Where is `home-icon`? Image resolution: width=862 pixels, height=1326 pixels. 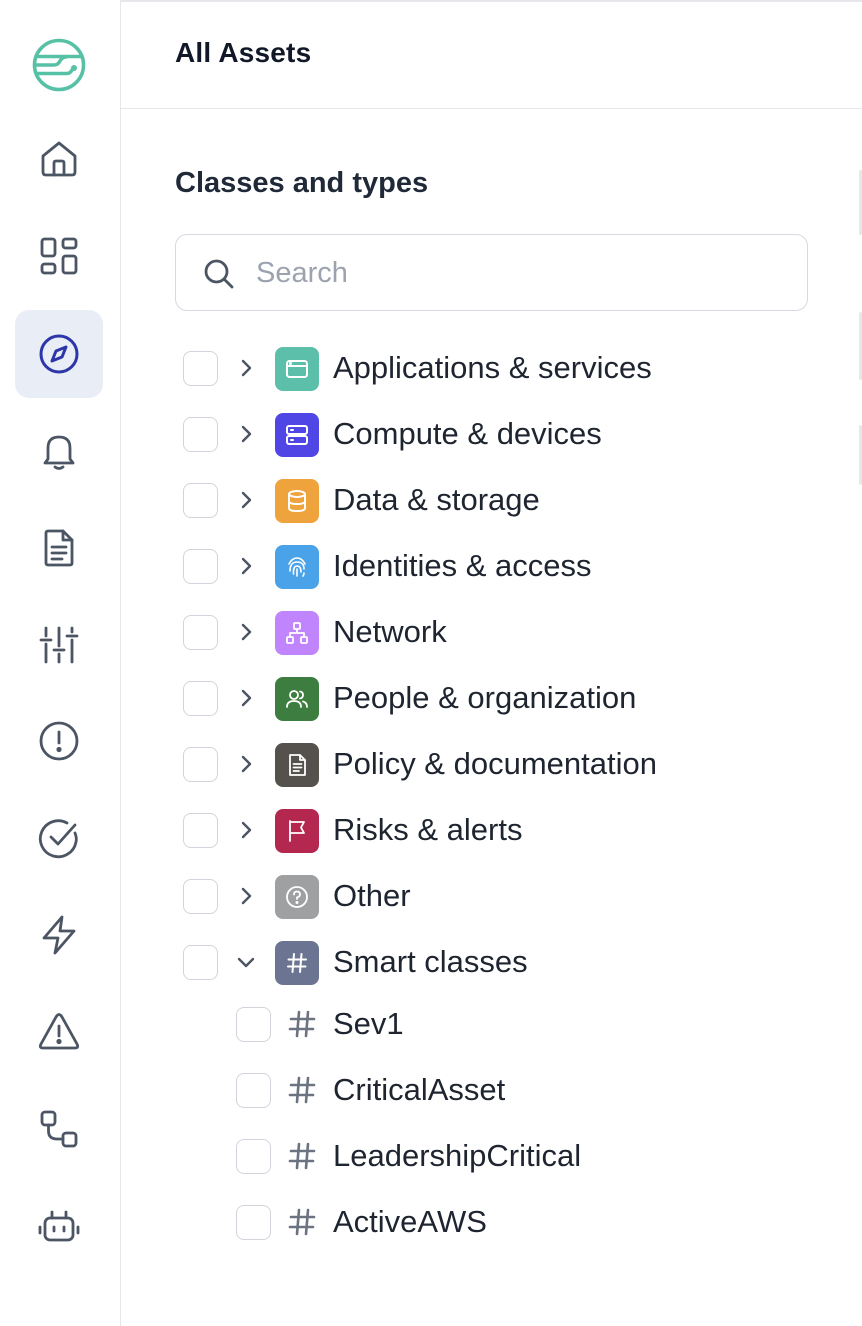 home-icon is located at coordinates (59, 159).